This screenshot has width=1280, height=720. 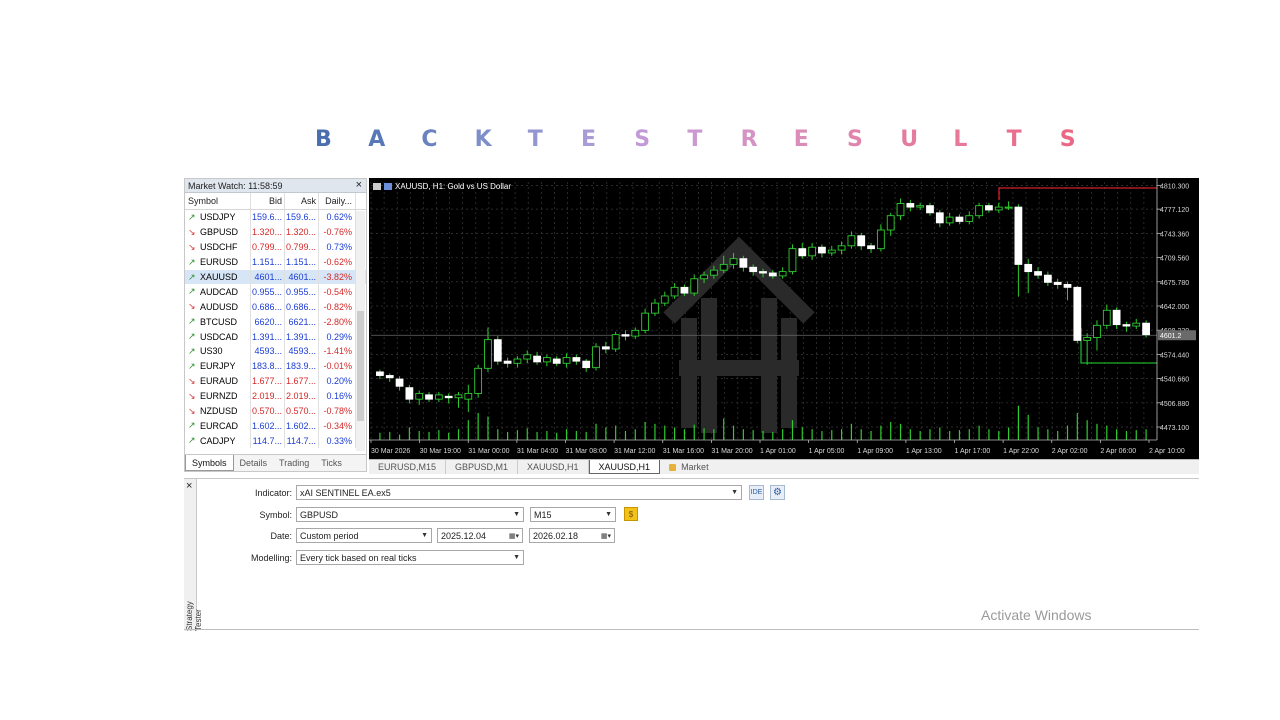 I want to click on symbol-name: USDCAD, so click(x=219, y=336).